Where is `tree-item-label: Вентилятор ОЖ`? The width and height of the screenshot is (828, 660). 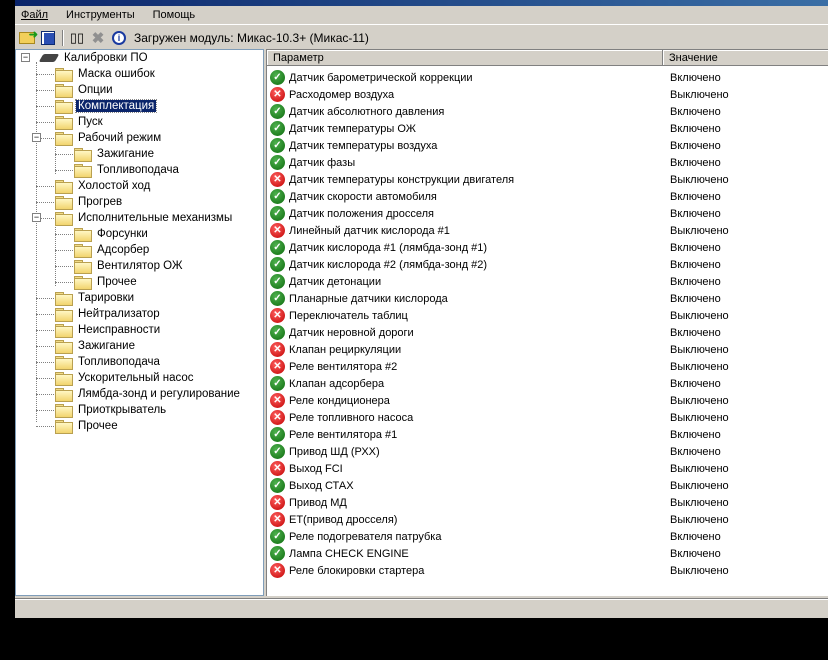 tree-item-label: Вентилятор ОЖ is located at coordinates (140, 266).